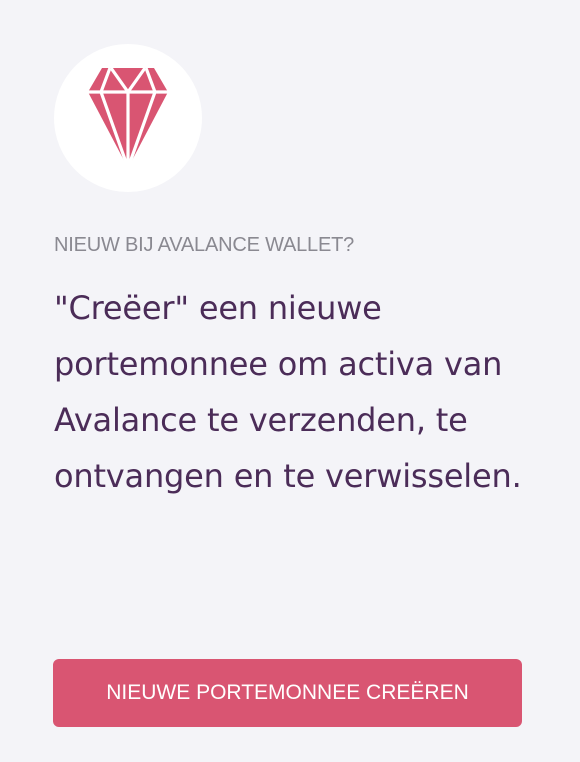 Image resolution: width=580 pixels, height=762 pixels. What do you see at coordinates (204, 245) in the screenshot?
I see `new-wallet-eyebrow: NIEUW BIJ AVALANCE WALLET?` at bounding box center [204, 245].